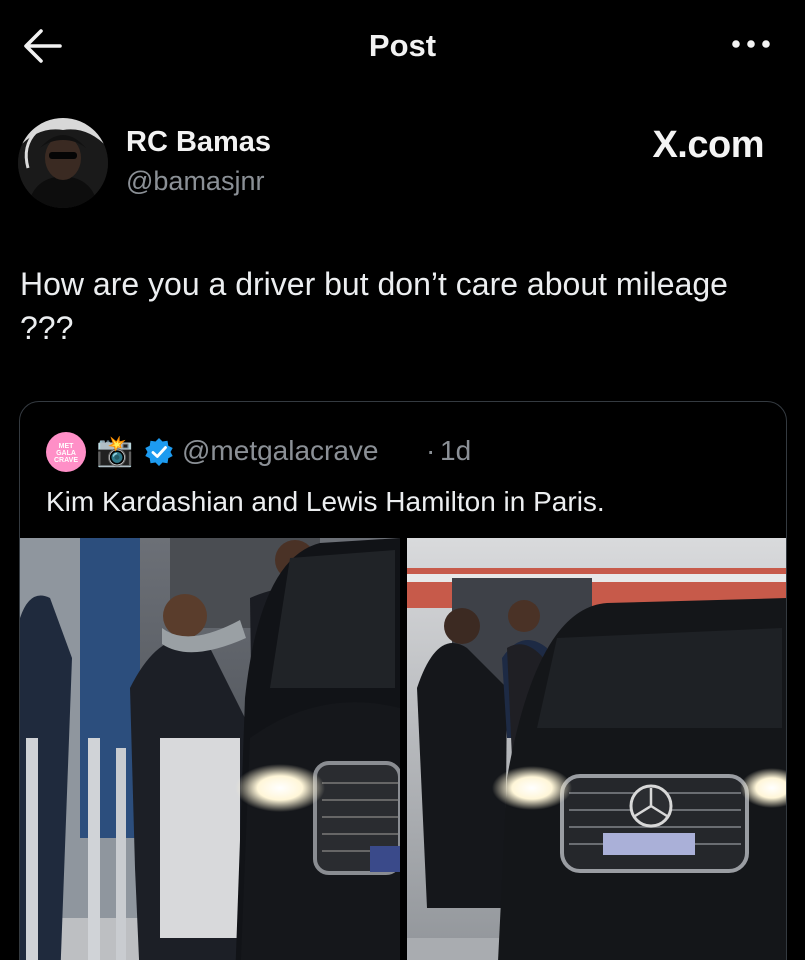 This screenshot has width=805, height=960. I want to click on quoted-timestamp: 1d, so click(455, 451).